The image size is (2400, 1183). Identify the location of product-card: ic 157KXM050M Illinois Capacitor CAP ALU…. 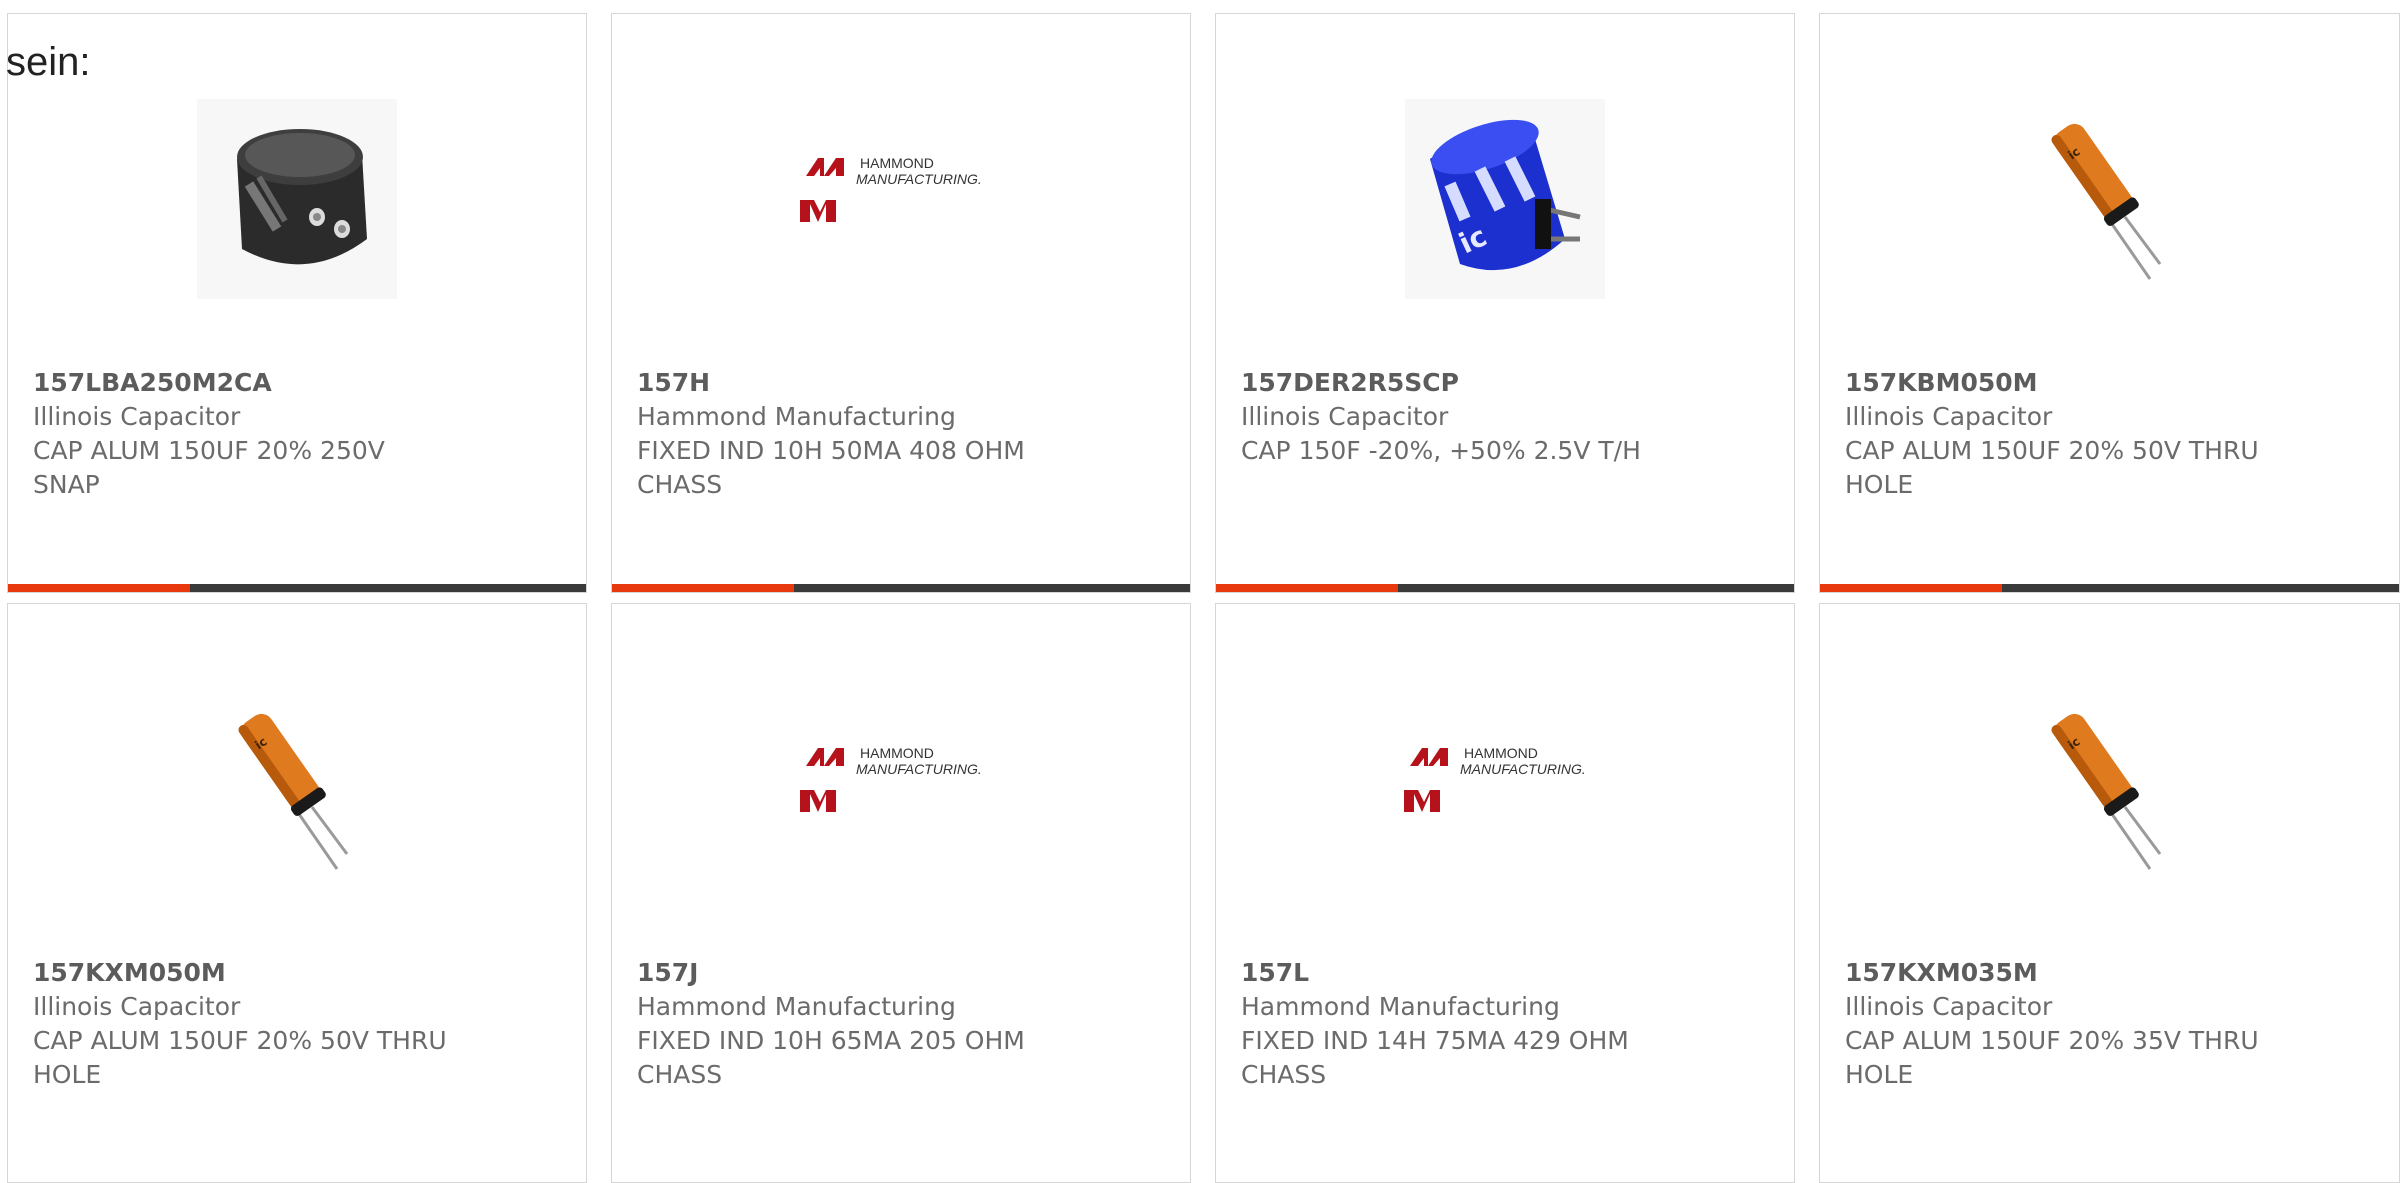
(297, 893).